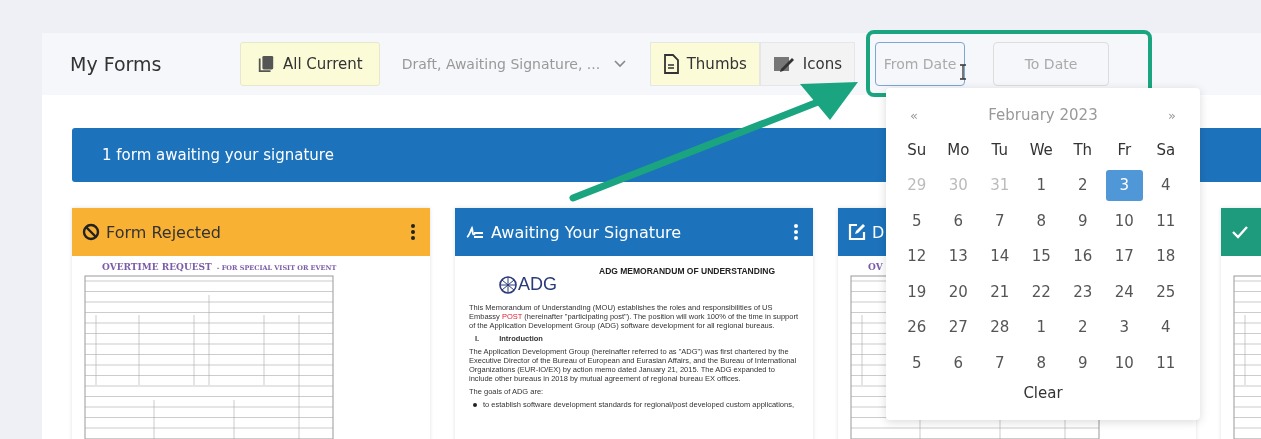  I want to click on signature-icon, so click(475, 232).